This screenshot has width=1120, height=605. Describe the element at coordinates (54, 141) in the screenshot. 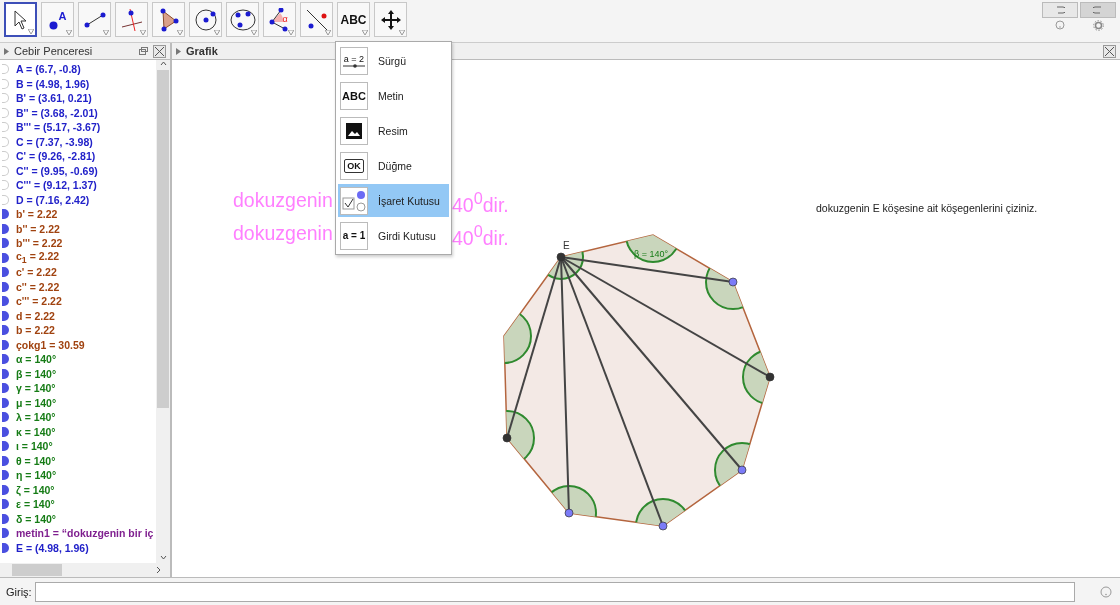

I see `algebra-entry: C = (7.37, -3.98)` at that location.